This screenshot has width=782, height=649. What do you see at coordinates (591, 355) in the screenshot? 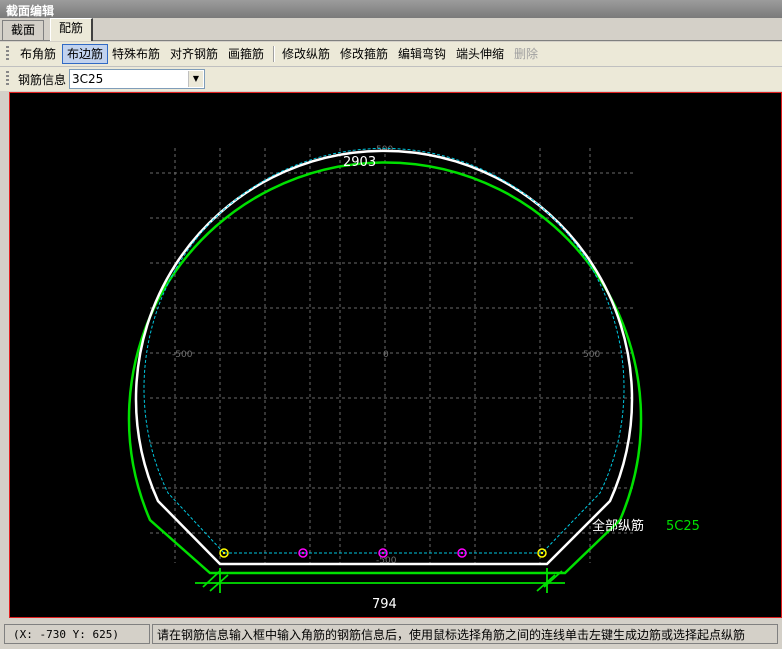
I see `axis-label-right: 500` at bounding box center [591, 355].